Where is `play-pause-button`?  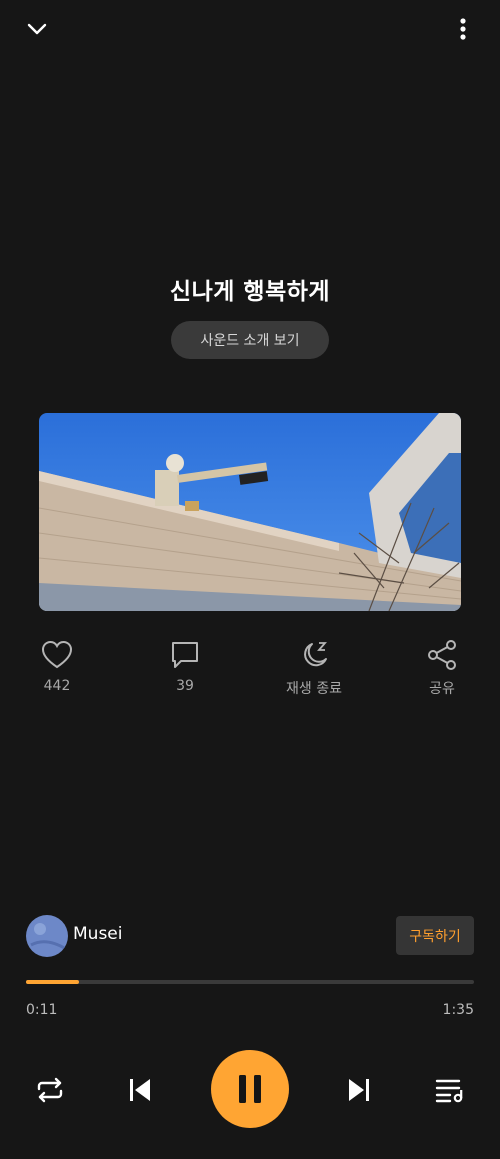 play-pause-button is located at coordinates (250, 1089).